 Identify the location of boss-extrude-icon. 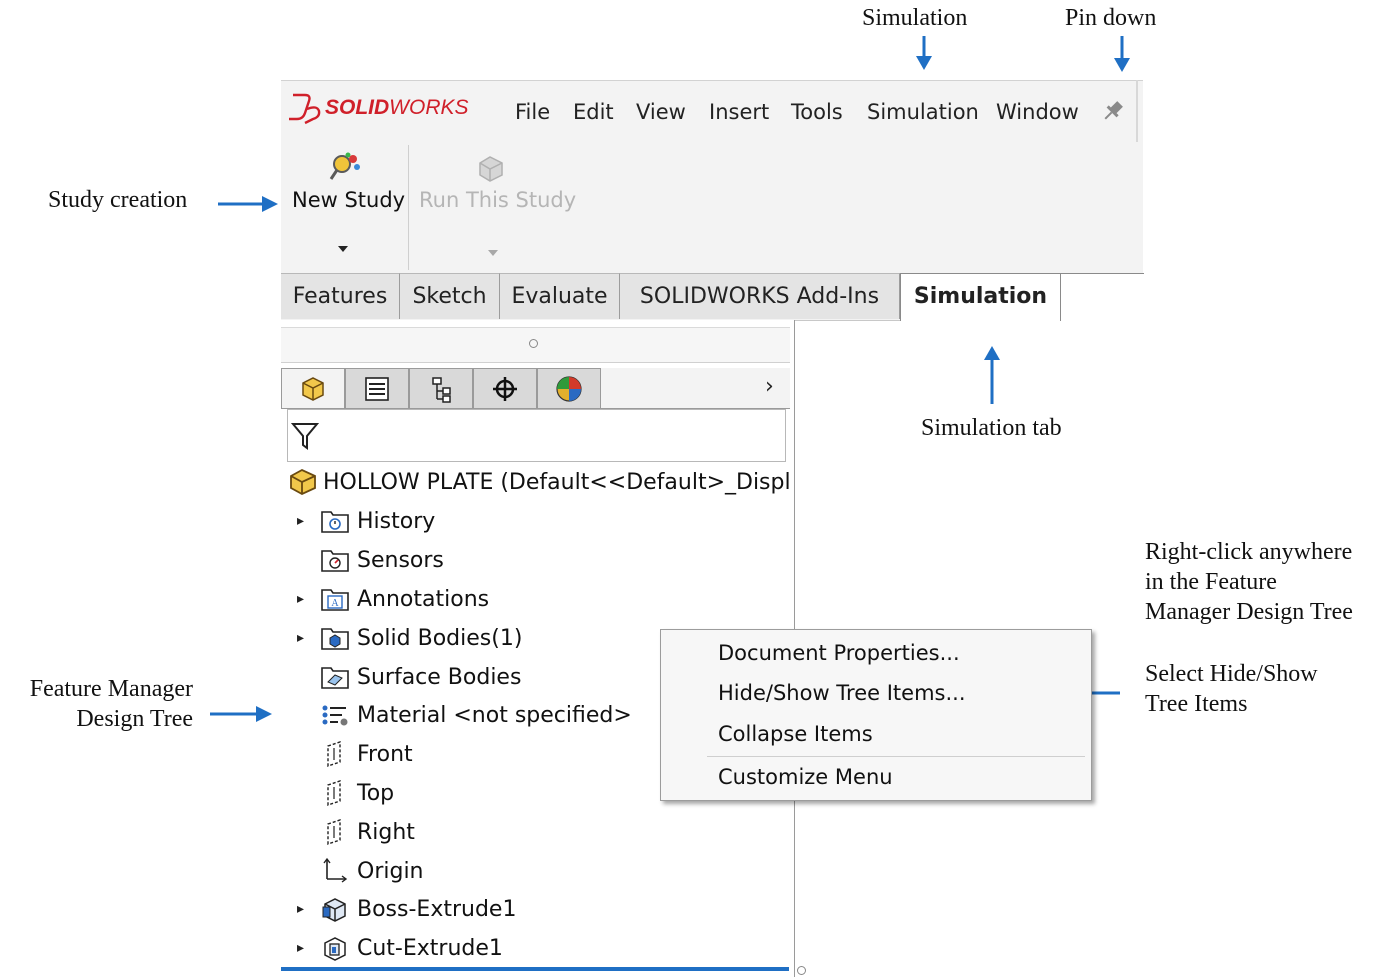
(335, 909).